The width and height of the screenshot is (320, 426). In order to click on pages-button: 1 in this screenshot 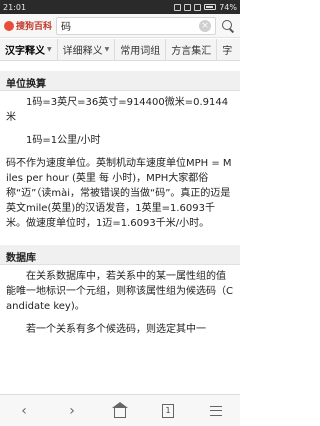, I will do `click(168, 411)`.